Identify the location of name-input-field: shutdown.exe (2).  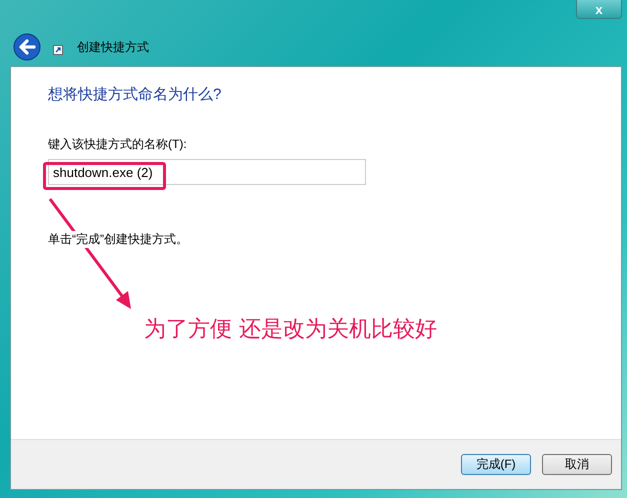
(207, 172).